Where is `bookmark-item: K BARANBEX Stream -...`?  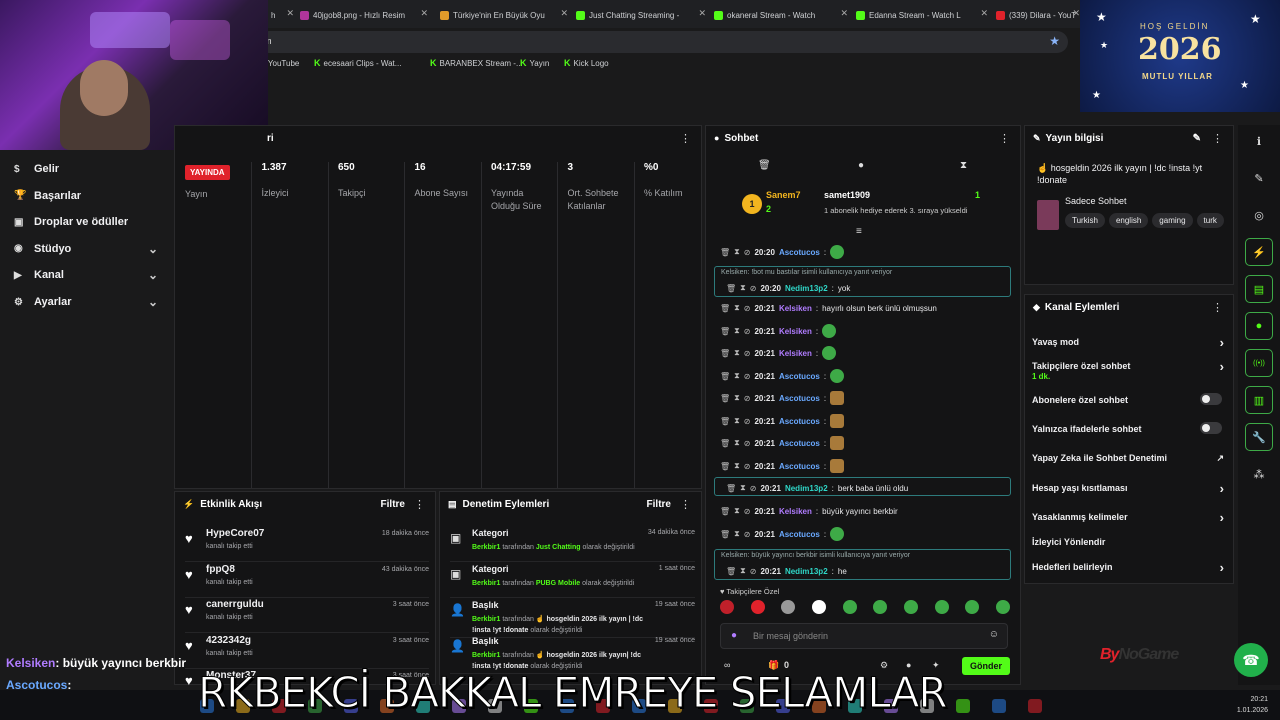 bookmark-item: K BARANBEX Stream -... is located at coordinates (476, 63).